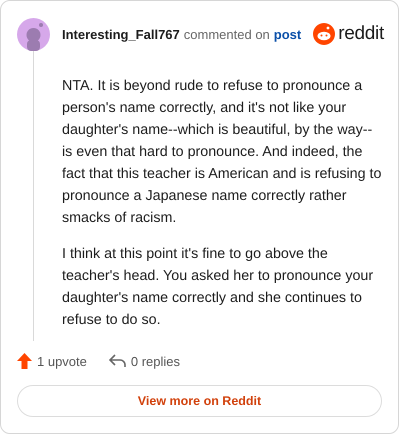 Image resolution: width=400 pixels, height=436 pixels. Describe the element at coordinates (288, 34) in the screenshot. I see `post-link: post` at that location.